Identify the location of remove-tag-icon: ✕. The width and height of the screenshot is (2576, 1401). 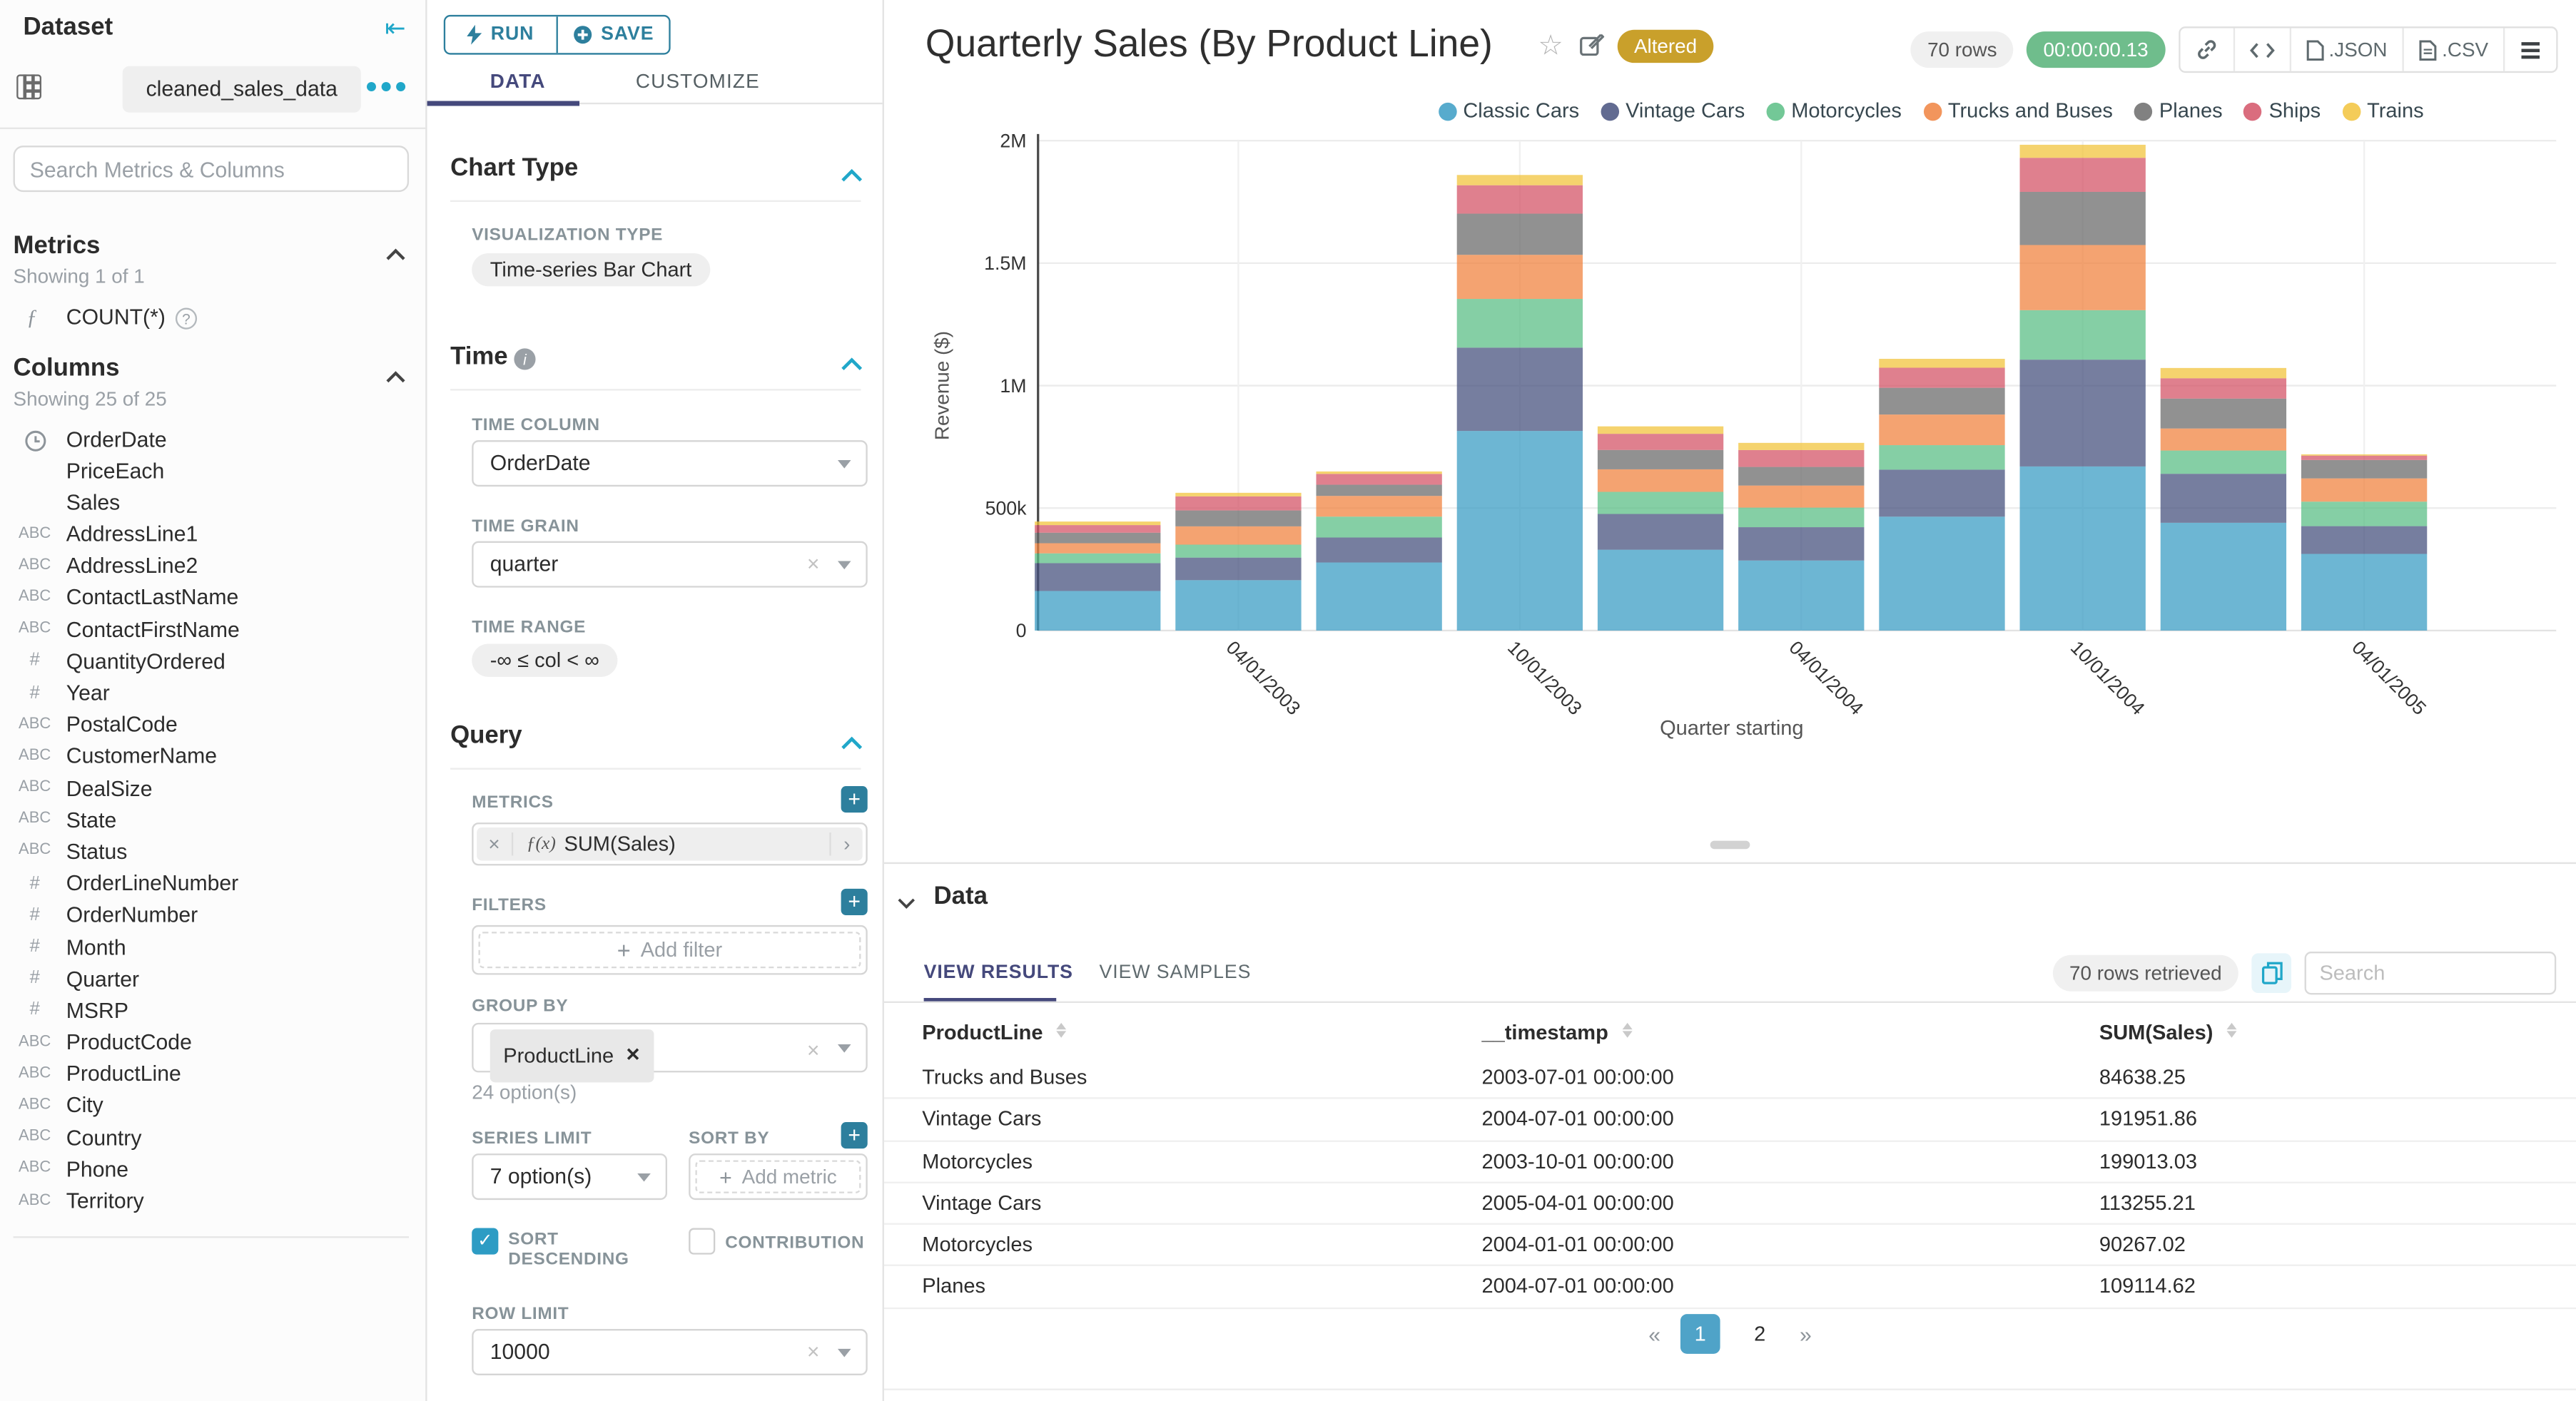
(632, 1056).